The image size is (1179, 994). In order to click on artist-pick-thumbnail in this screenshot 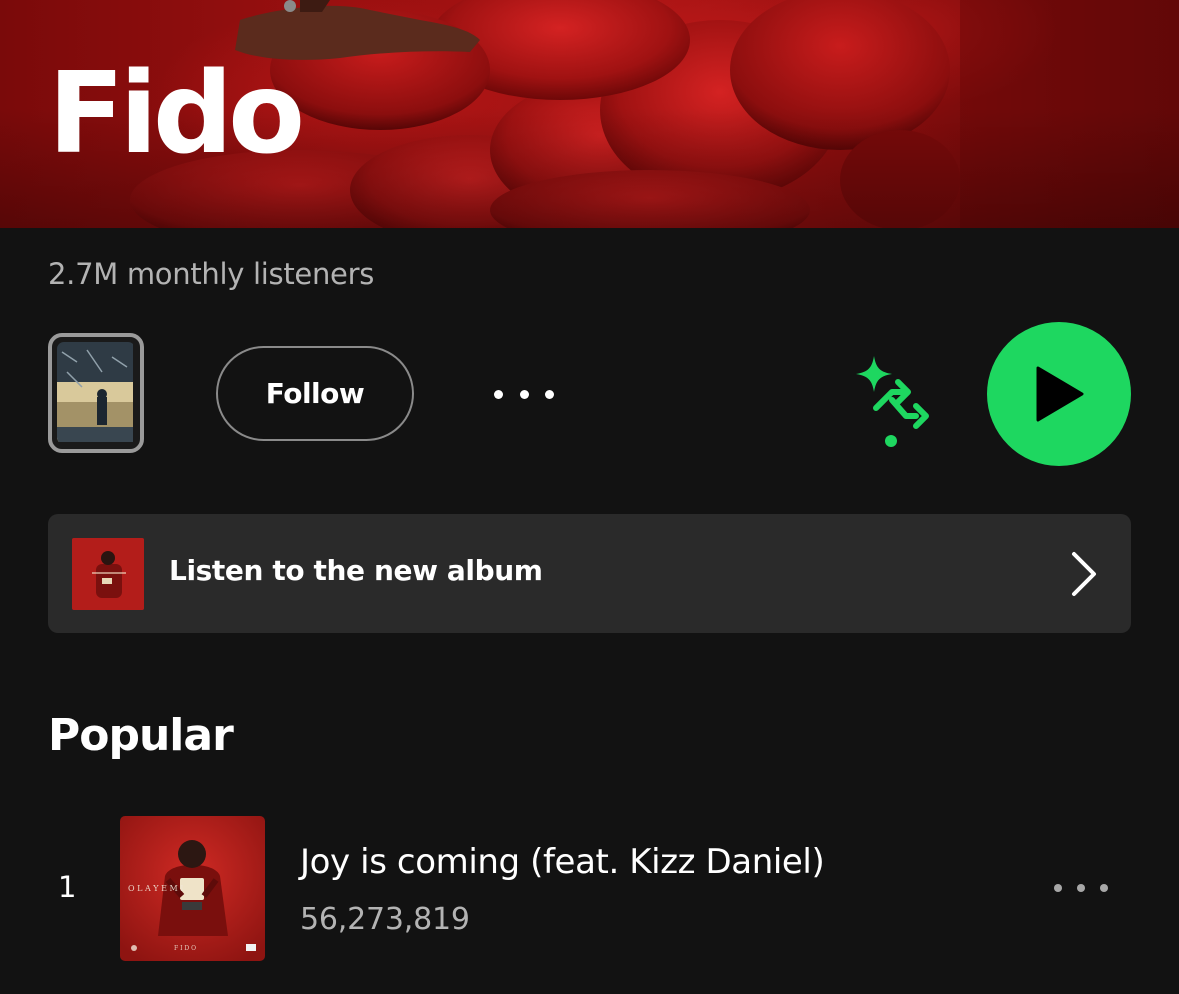, I will do `click(96, 393)`.